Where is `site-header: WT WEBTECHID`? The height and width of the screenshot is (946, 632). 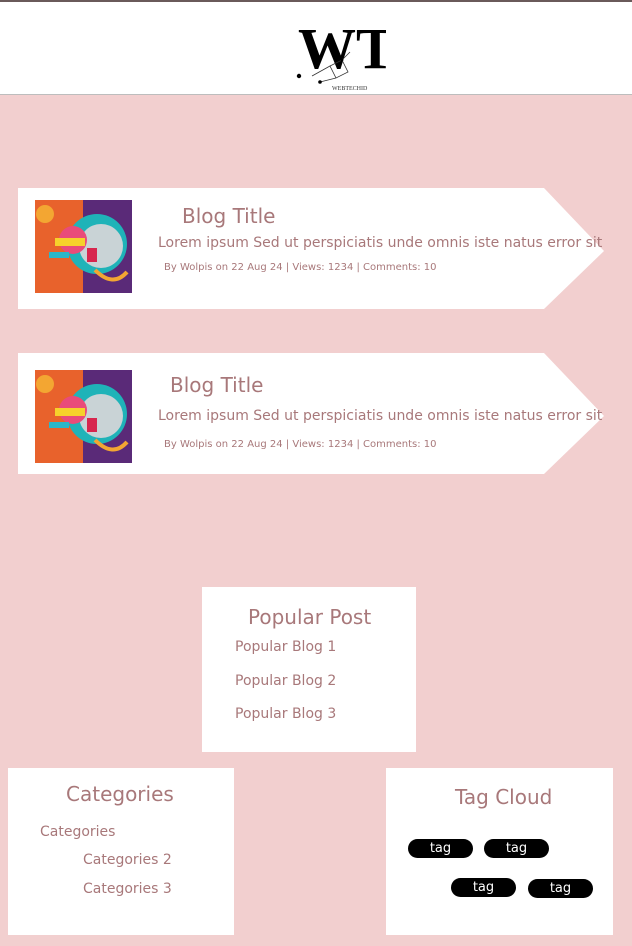
site-header: WT WEBTECHID is located at coordinates (316, 47).